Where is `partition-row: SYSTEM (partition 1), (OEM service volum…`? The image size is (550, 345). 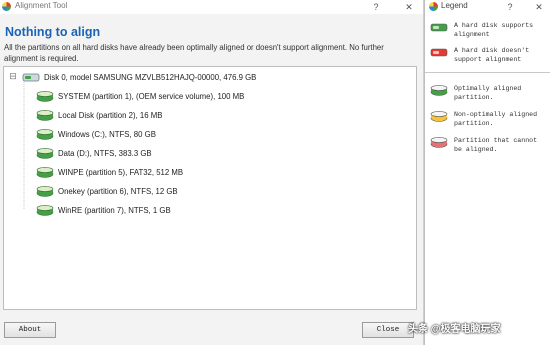
partition-row: SYSTEM (partition 1), (OEM service volum… is located at coordinates (140, 96).